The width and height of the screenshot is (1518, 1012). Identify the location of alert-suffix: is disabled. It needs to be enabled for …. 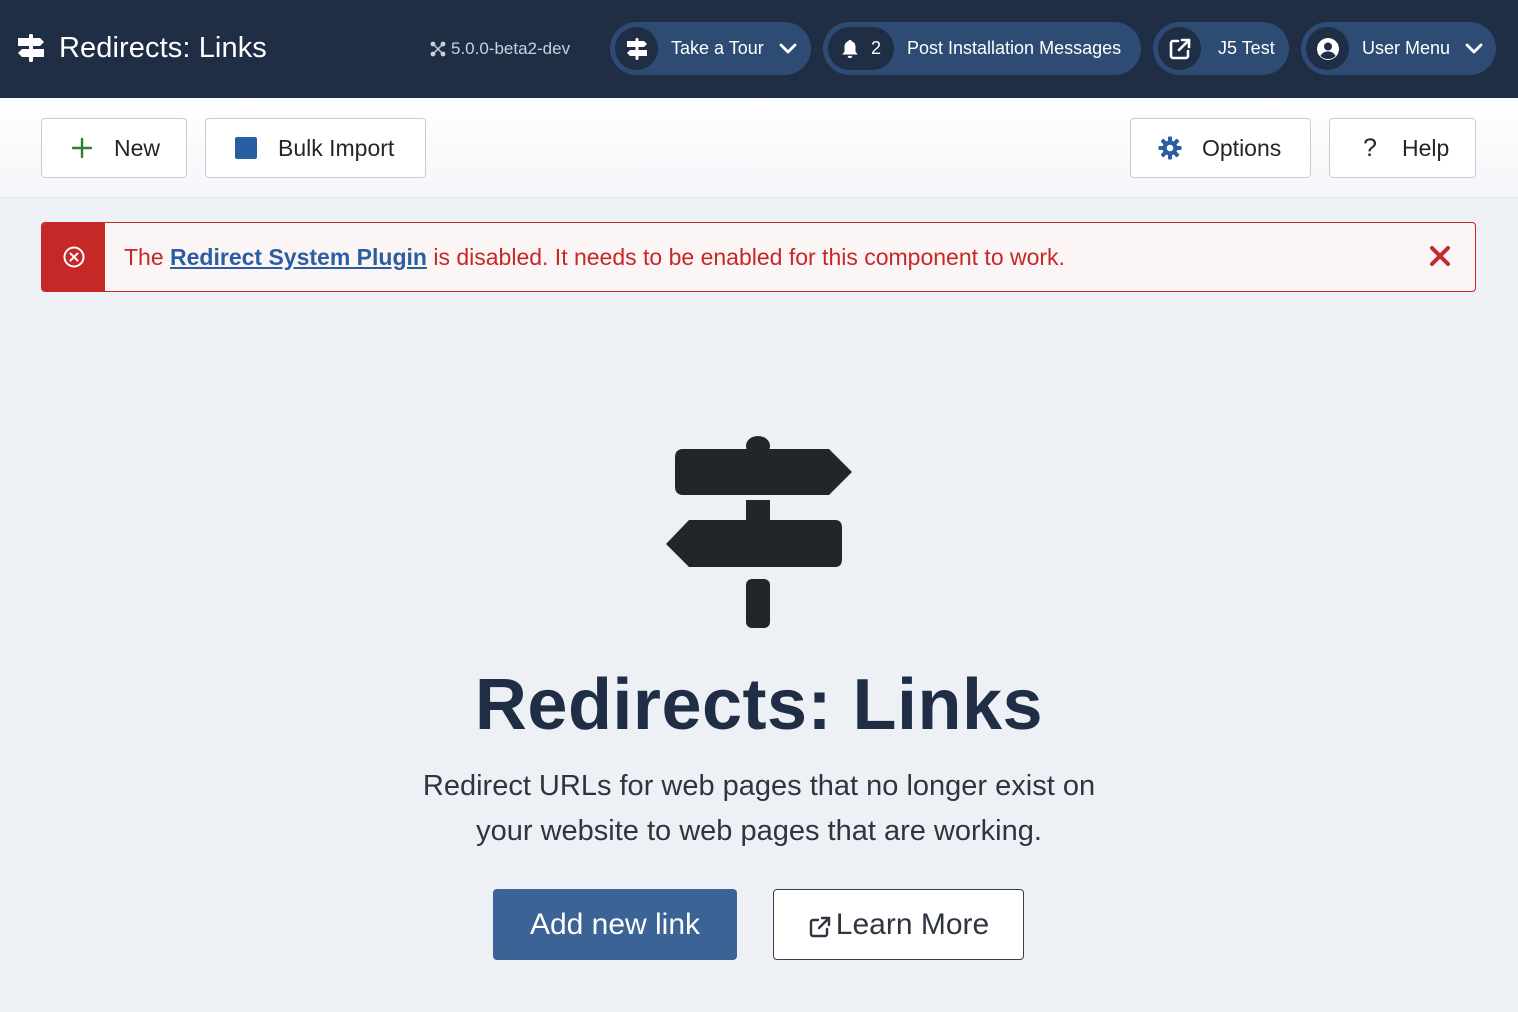
(745, 256).